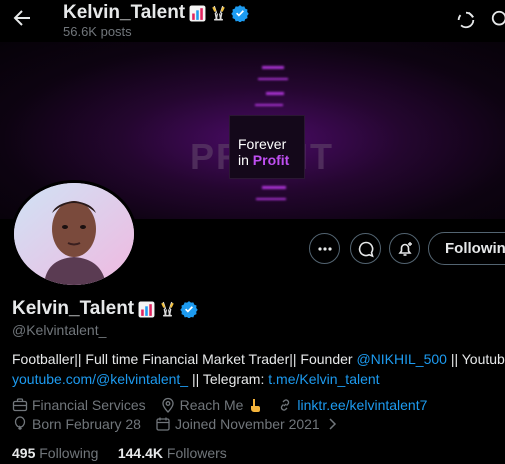 This screenshot has width=505, height=464. What do you see at coordinates (271, 160) in the screenshot?
I see `banner-line2-accent: Profit` at bounding box center [271, 160].